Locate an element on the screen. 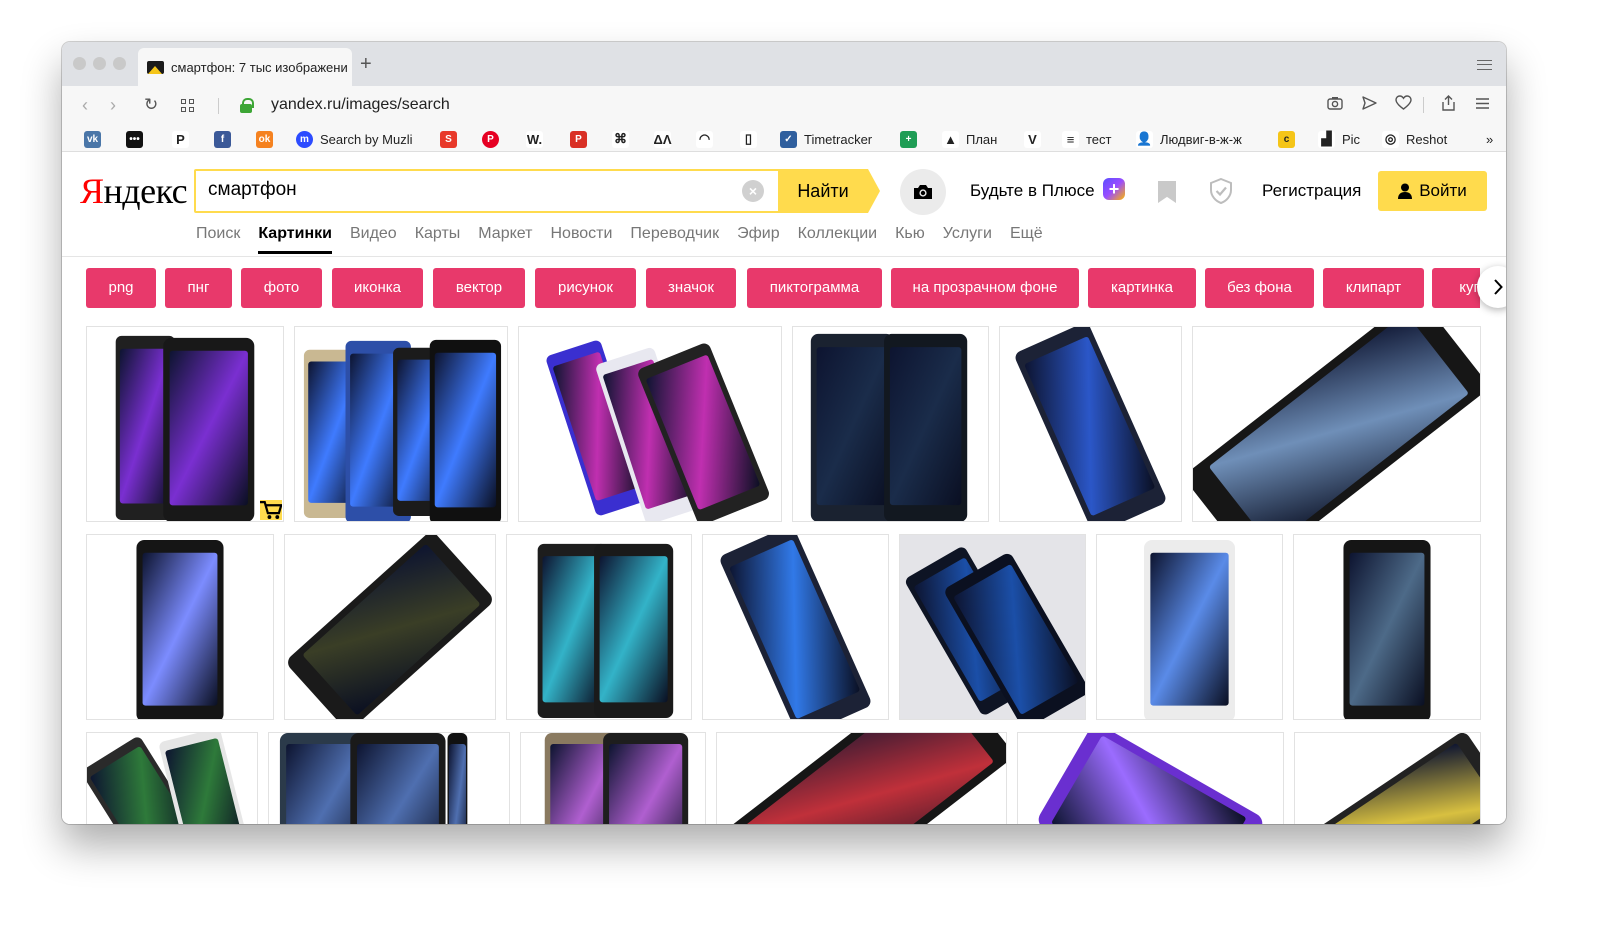 The height and width of the screenshot is (926, 1600). back-button: ‹ is located at coordinates (85, 105).